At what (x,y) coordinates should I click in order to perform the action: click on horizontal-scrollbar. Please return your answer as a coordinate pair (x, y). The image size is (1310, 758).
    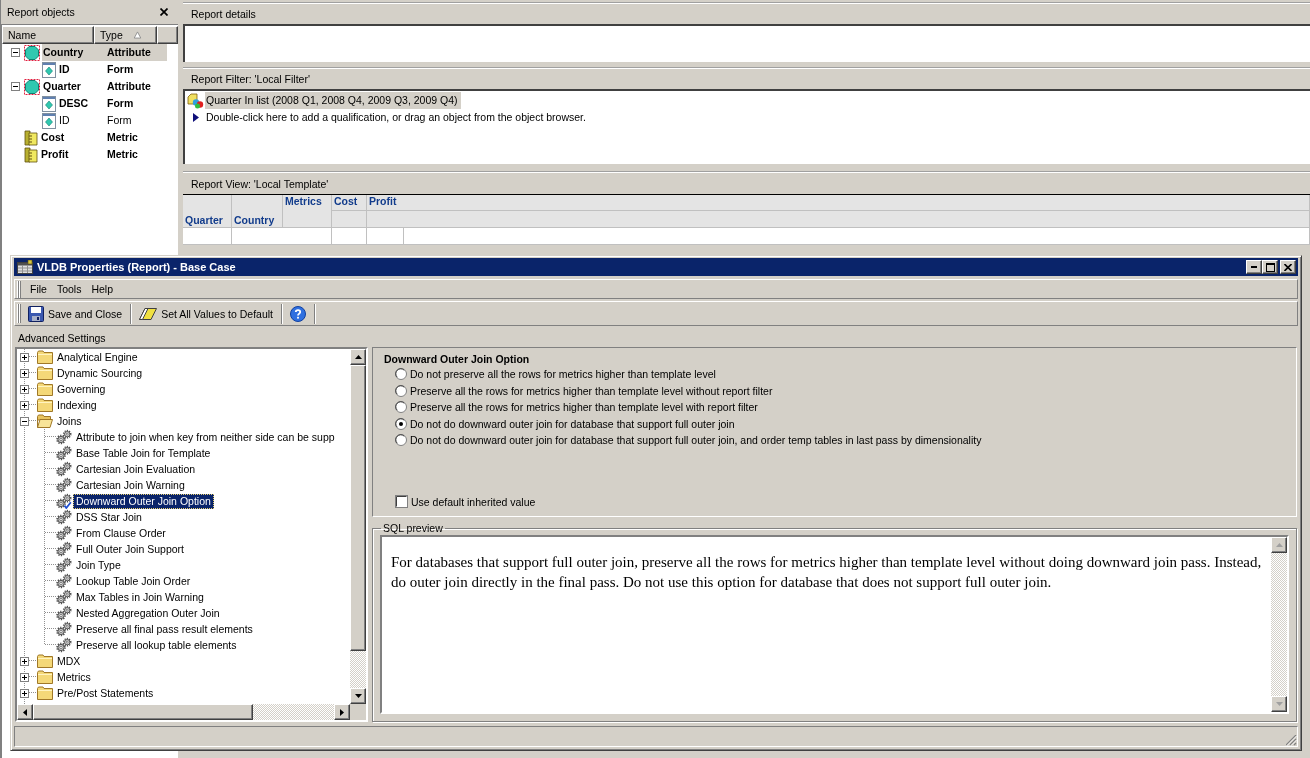
    Looking at the image, I should click on (183, 712).